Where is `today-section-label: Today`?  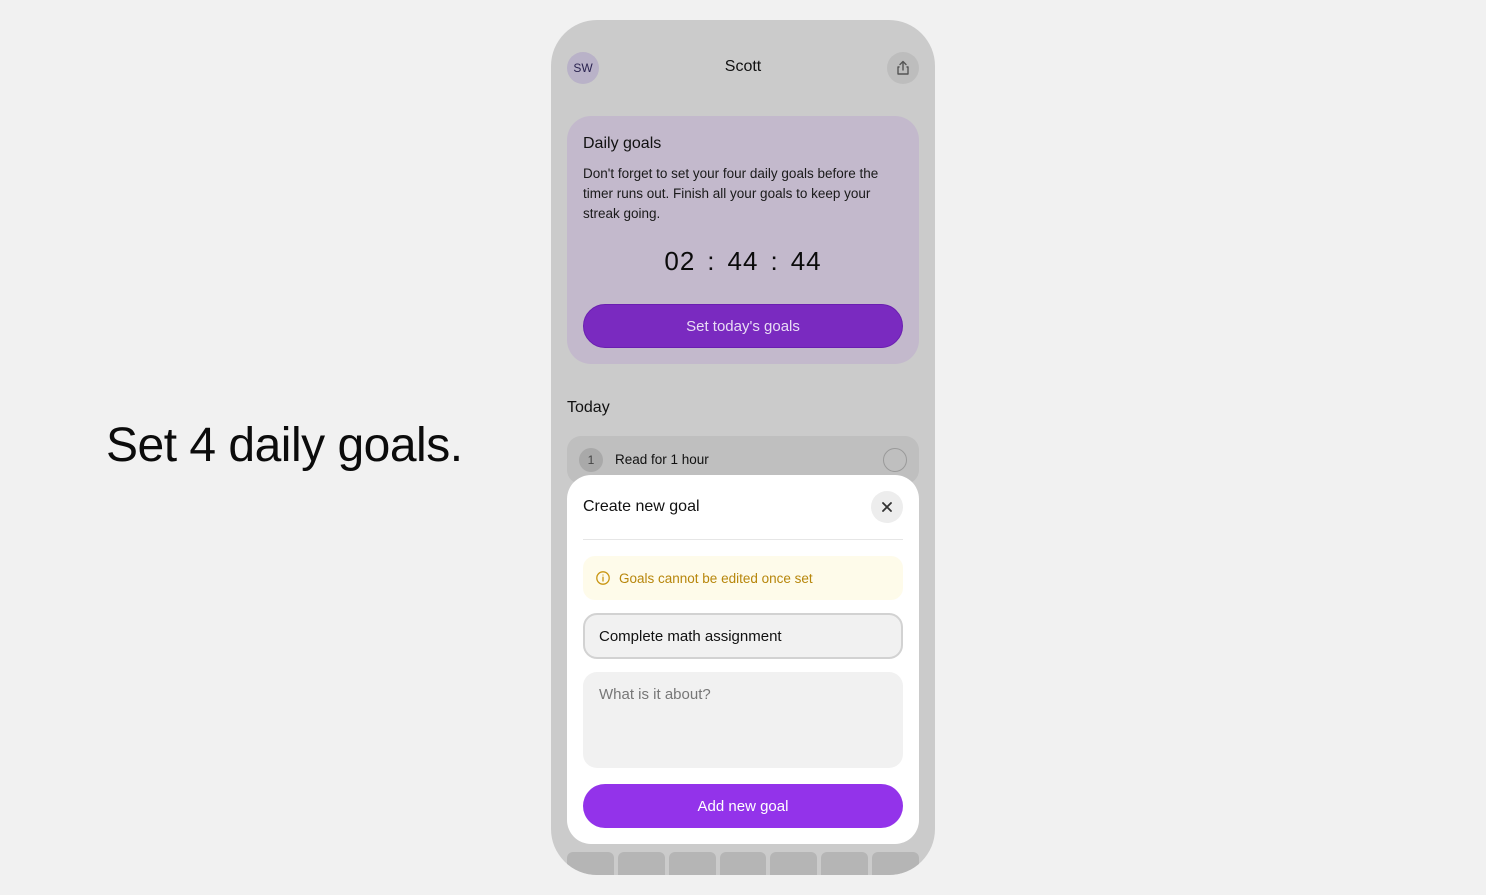 today-section-label: Today is located at coordinates (588, 407).